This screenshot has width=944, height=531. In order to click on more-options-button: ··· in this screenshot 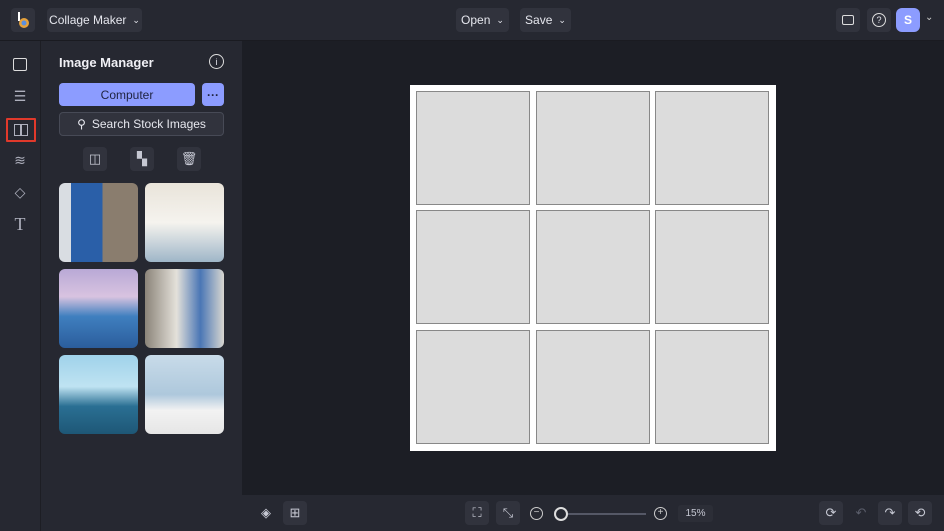, I will do `click(213, 94)`.